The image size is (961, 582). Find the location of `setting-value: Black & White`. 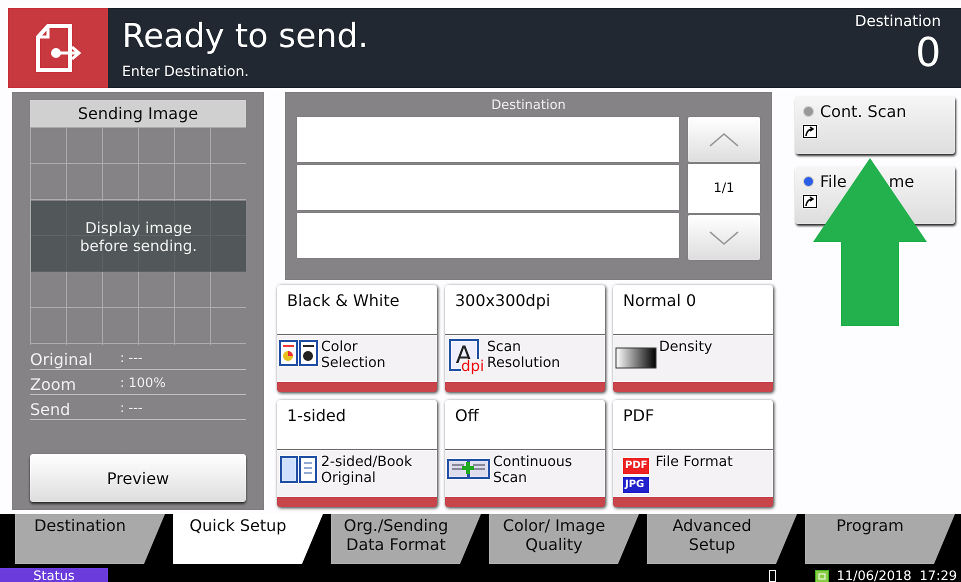

setting-value: Black & White is located at coordinates (343, 300).